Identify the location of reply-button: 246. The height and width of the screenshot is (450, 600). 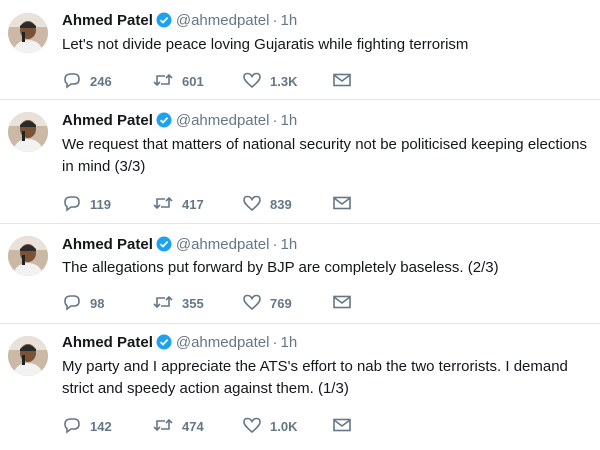
(87, 80).